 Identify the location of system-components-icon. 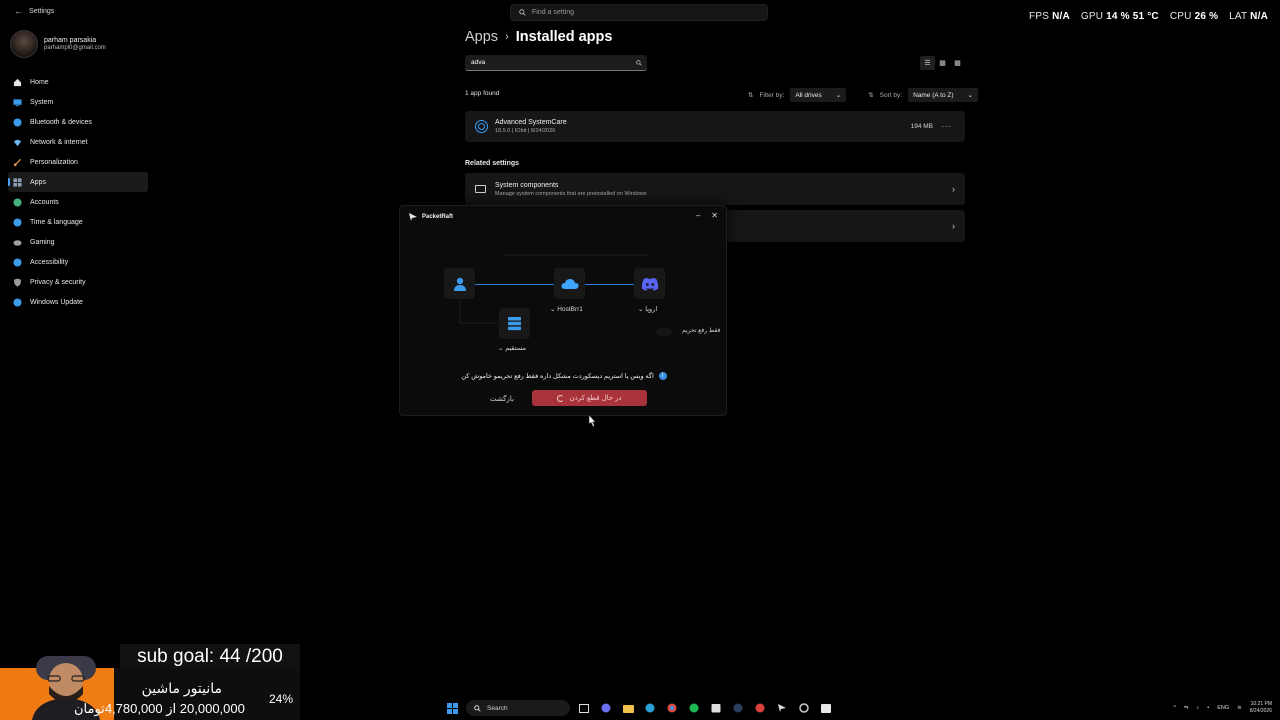
(480, 189).